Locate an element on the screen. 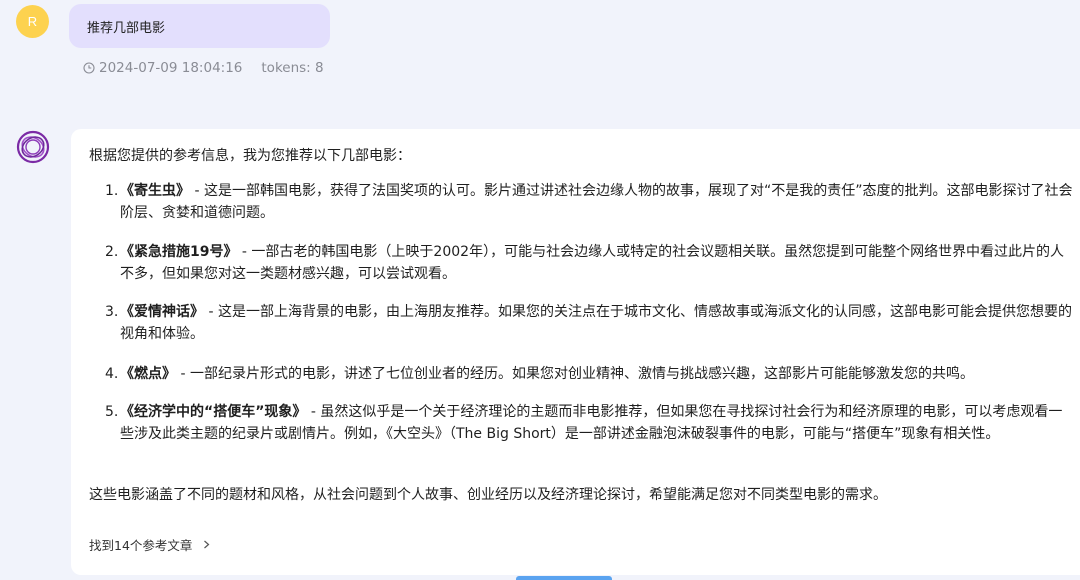 The height and width of the screenshot is (580, 1080). assistant-logo-icon is located at coordinates (33, 147).